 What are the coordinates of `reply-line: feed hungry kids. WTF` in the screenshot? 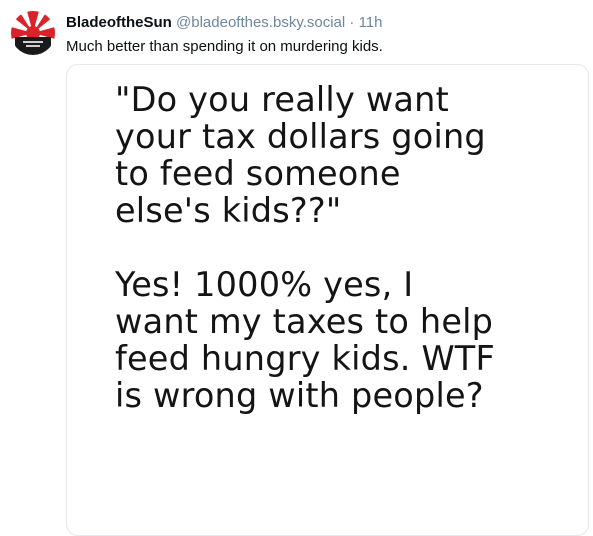 It's located at (305, 358).